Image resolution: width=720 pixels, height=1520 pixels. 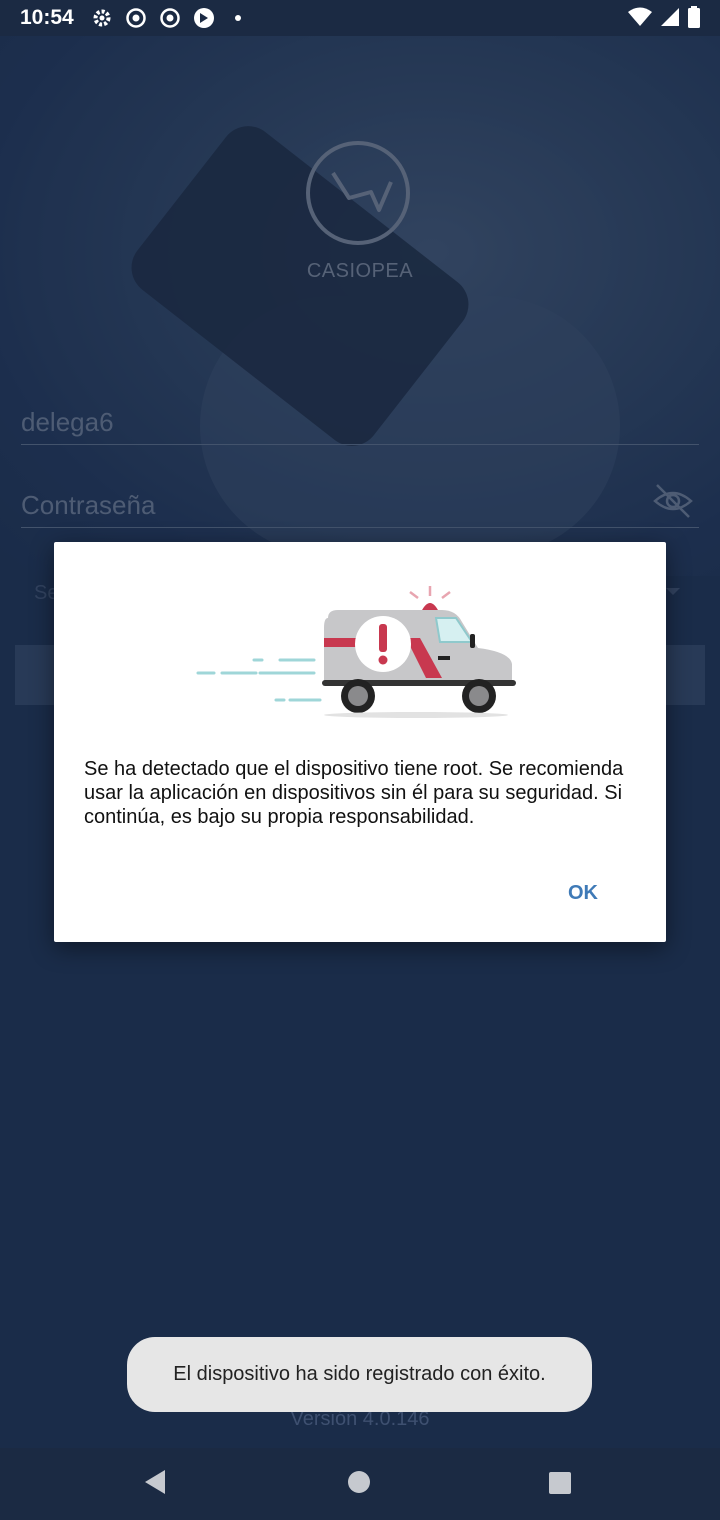 I want to click on notification-icons, so click(x=170, y=18).